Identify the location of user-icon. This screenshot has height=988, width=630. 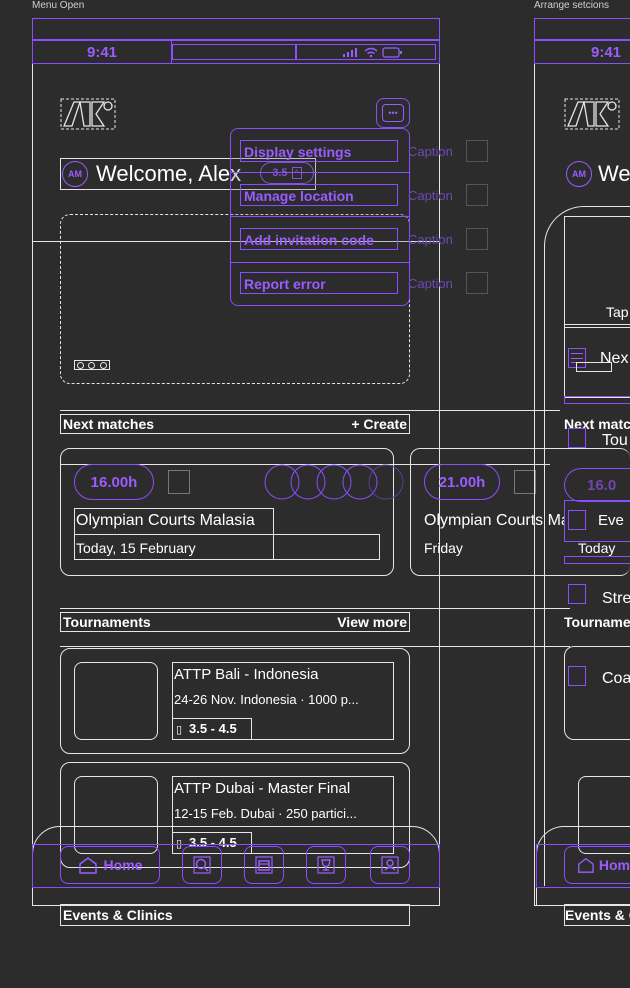
(390, 865).